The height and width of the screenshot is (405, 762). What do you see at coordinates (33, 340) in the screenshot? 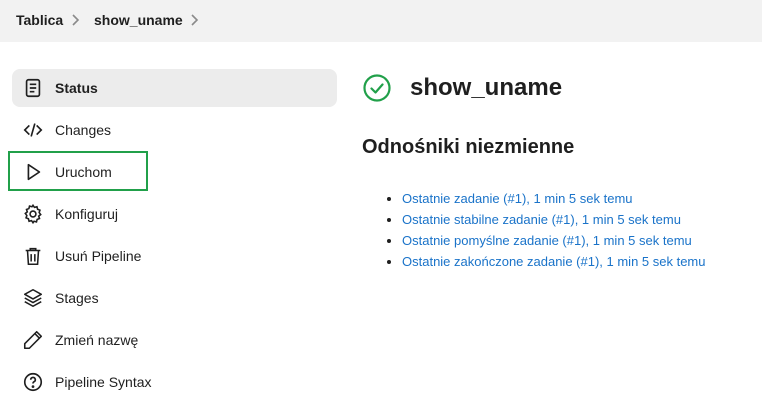
I see `pencil-icon` at bounding box center [33, 340].